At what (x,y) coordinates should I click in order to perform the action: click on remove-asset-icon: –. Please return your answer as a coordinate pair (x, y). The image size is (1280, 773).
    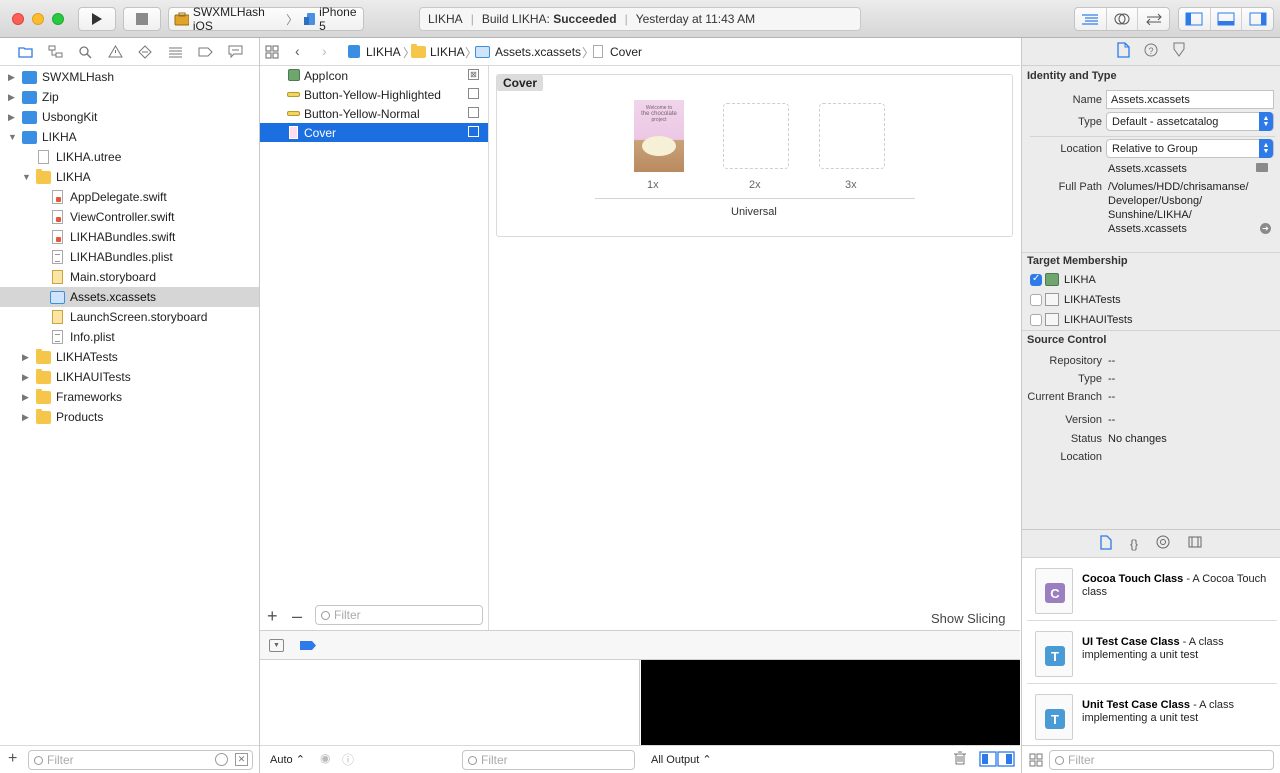
    Looking at the image, I should click on (297, 616).